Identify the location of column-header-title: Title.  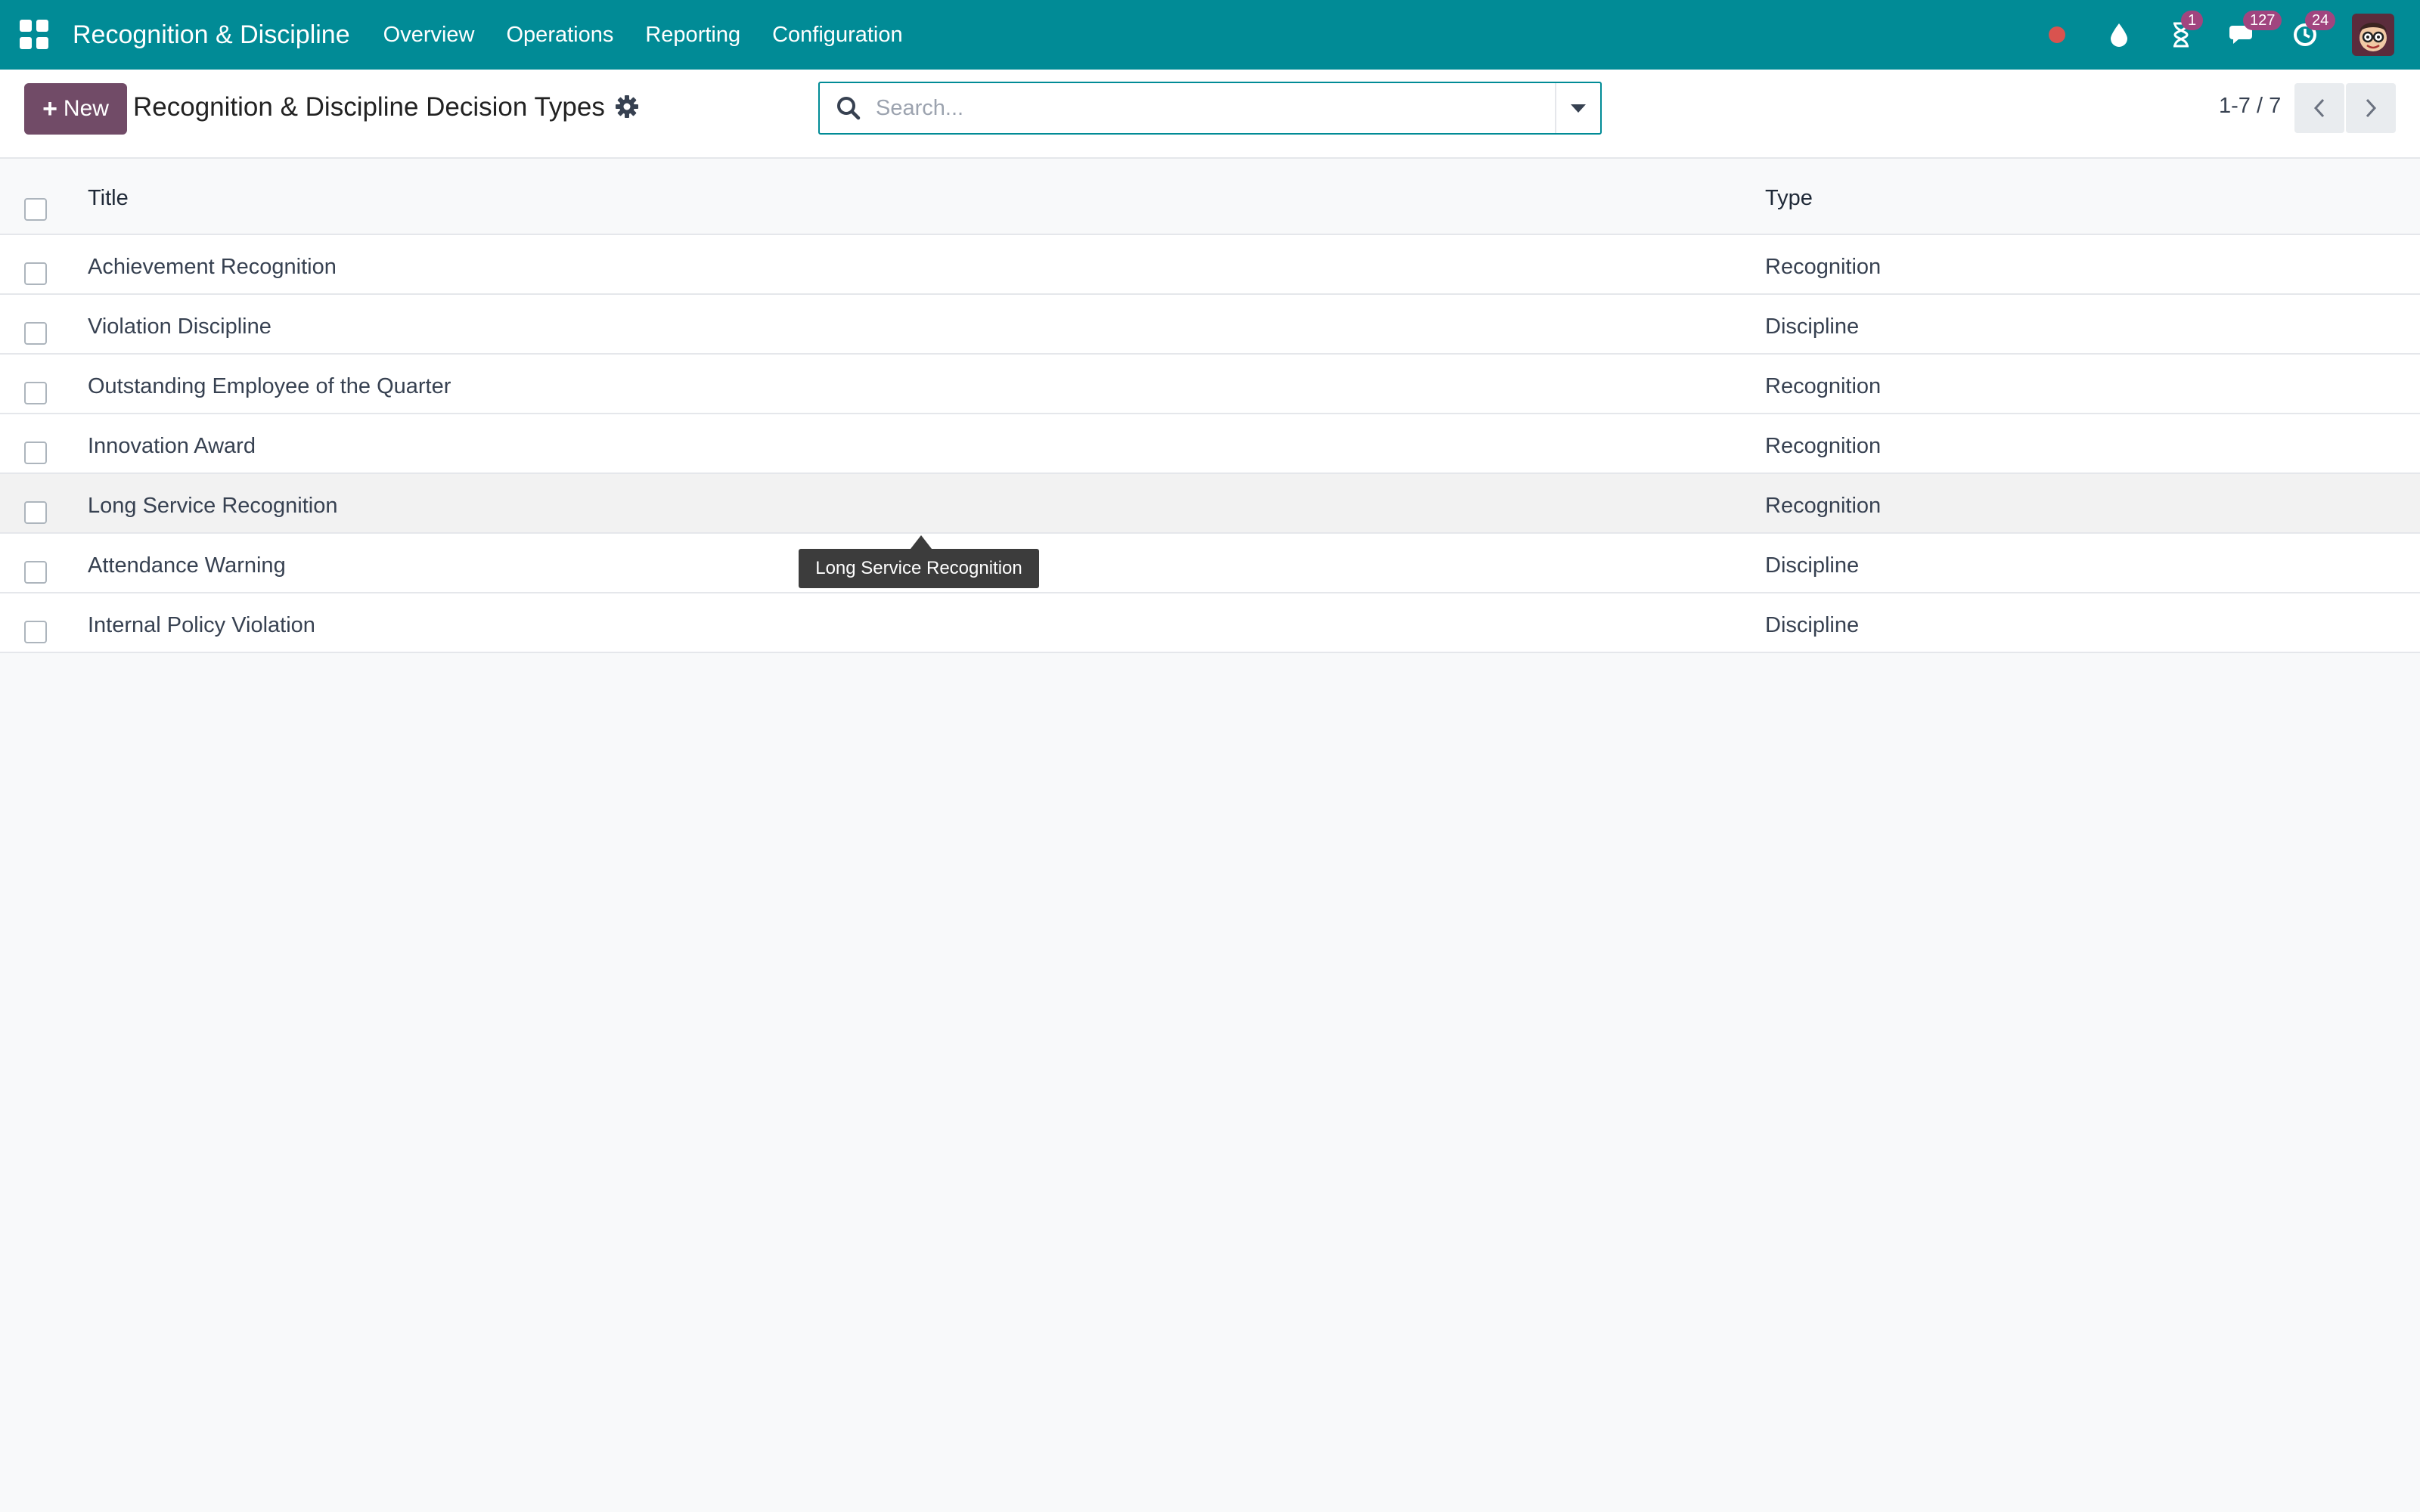
(109, 198).